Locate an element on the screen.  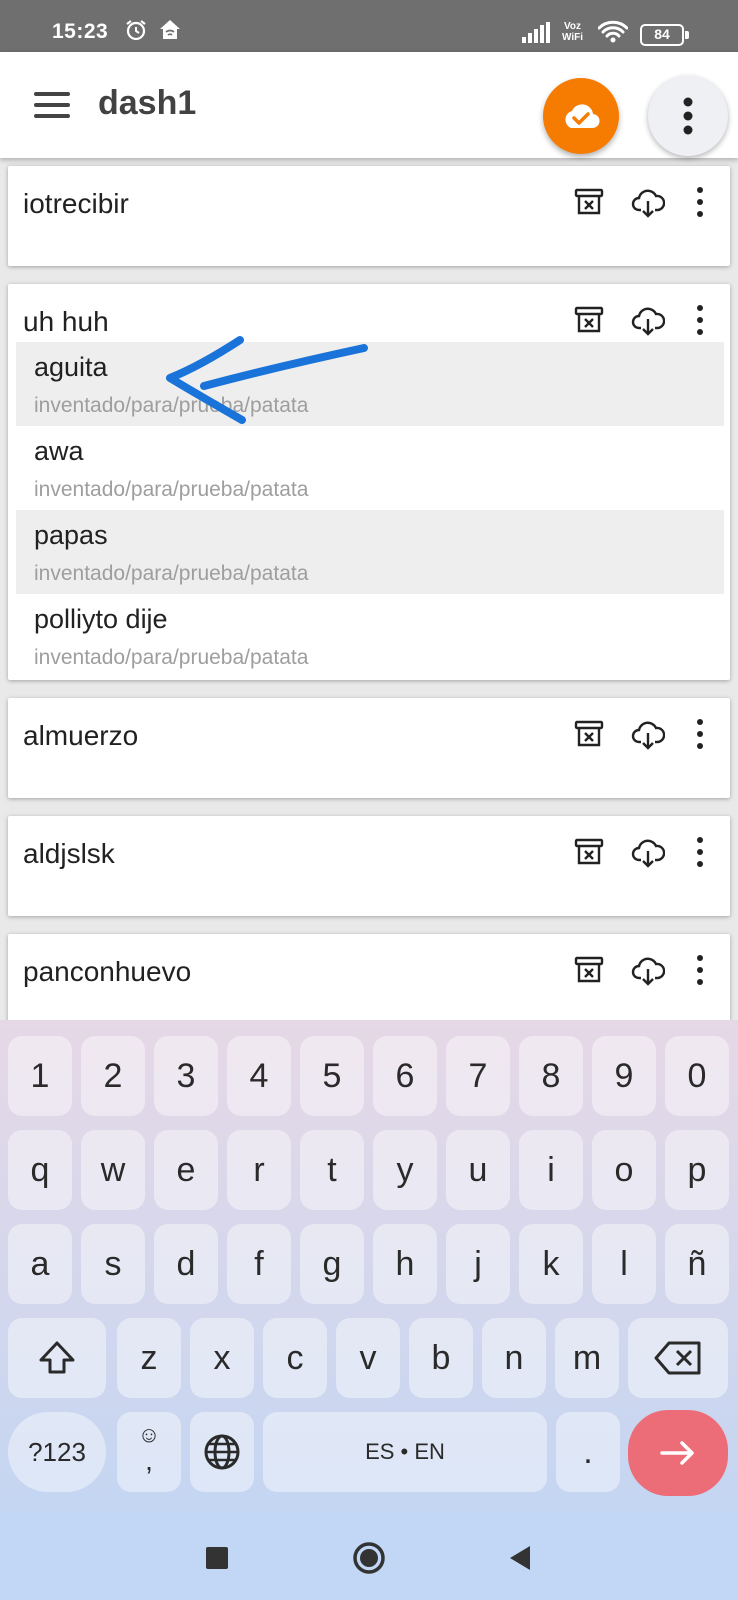
keyboard-row-bottom: z x c v b n m is located at coordinates (369, 1360).